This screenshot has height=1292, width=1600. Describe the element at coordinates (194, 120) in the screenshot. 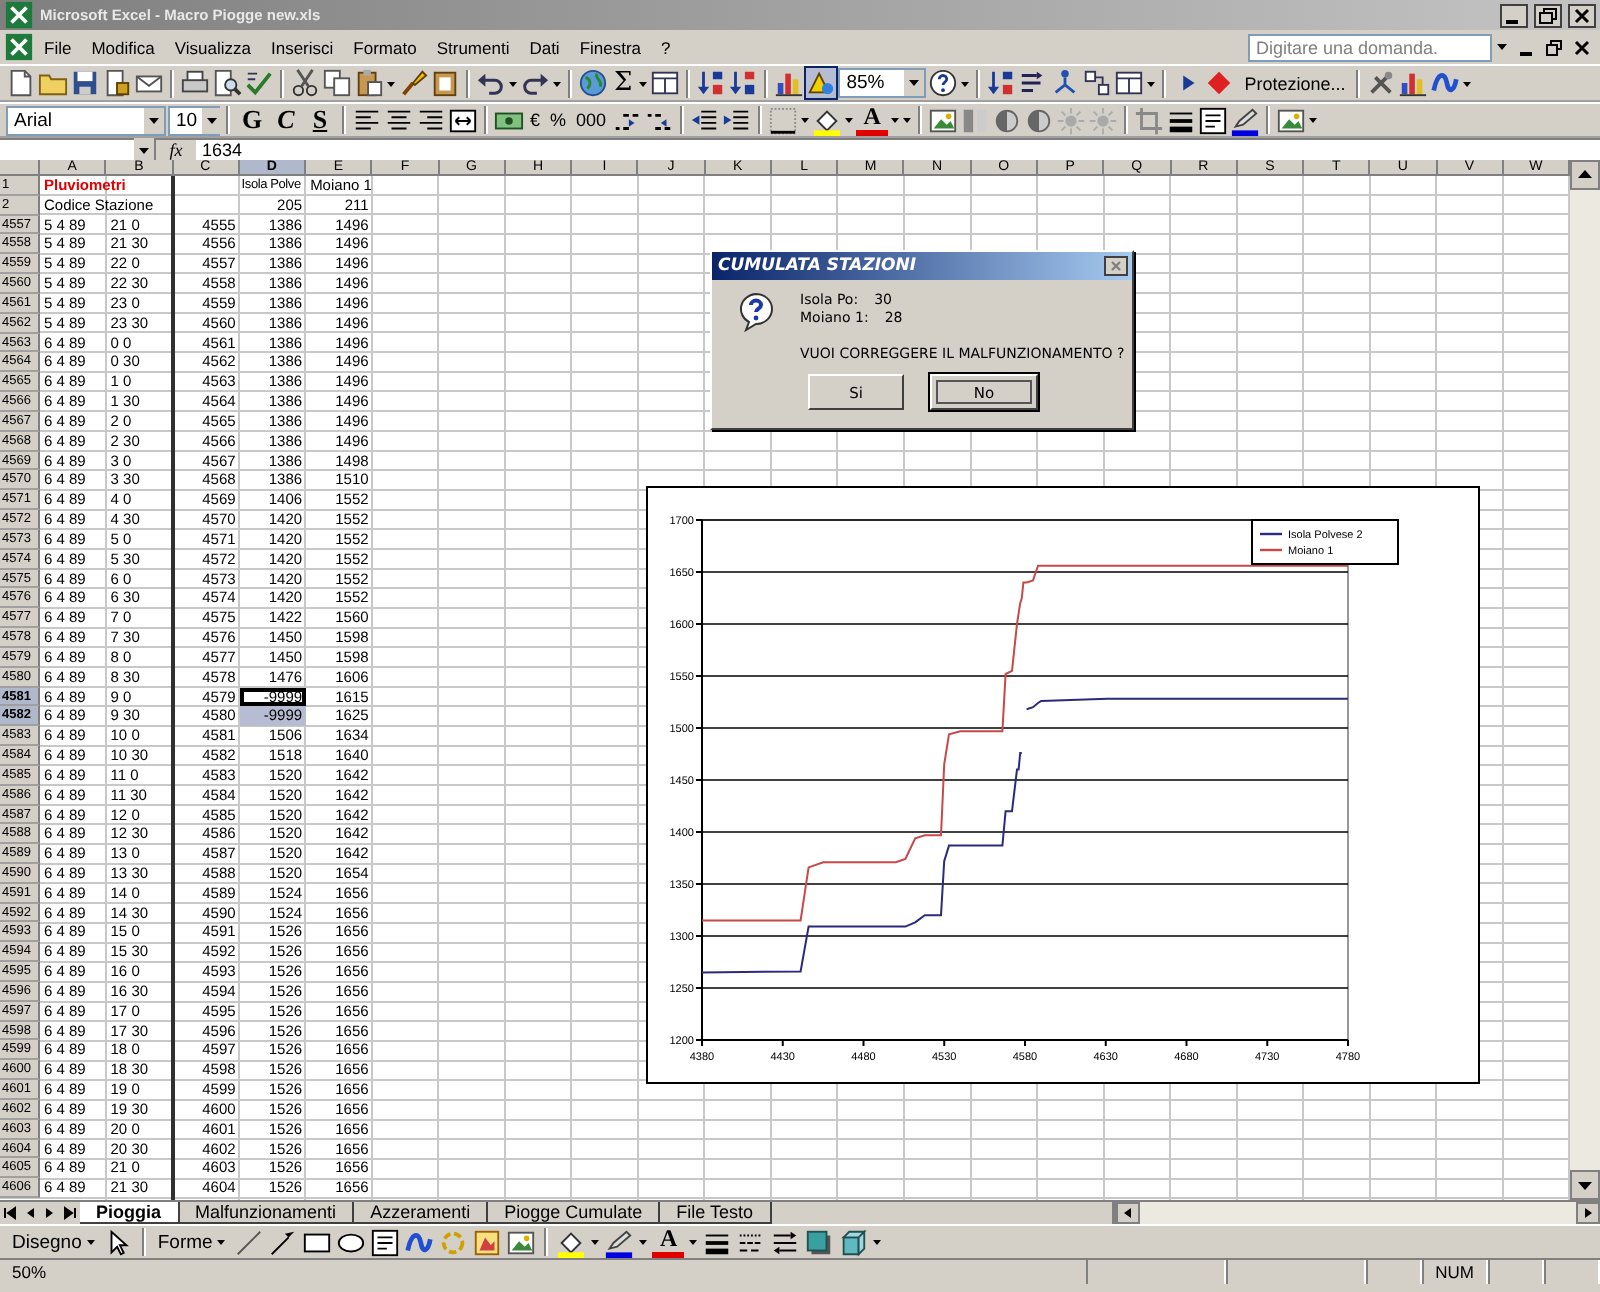

I see `font-size-field: 10` at that location.